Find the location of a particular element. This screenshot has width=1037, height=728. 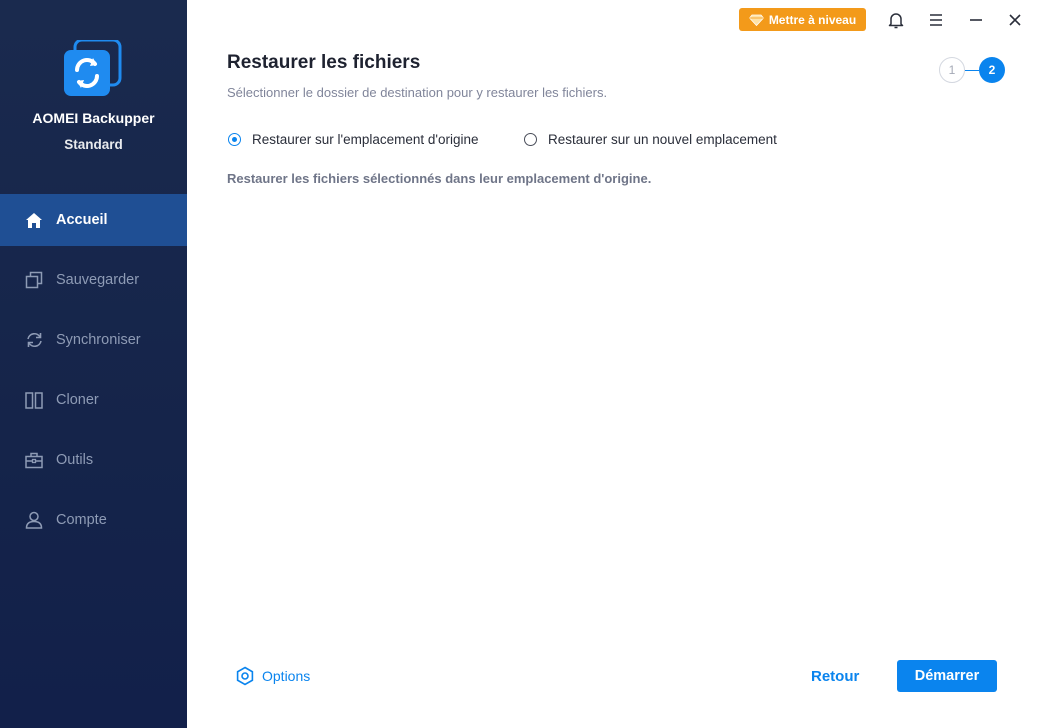

radio-label: Restaurer sur l'emplacement d'origine is located at coordinates (365, 139).